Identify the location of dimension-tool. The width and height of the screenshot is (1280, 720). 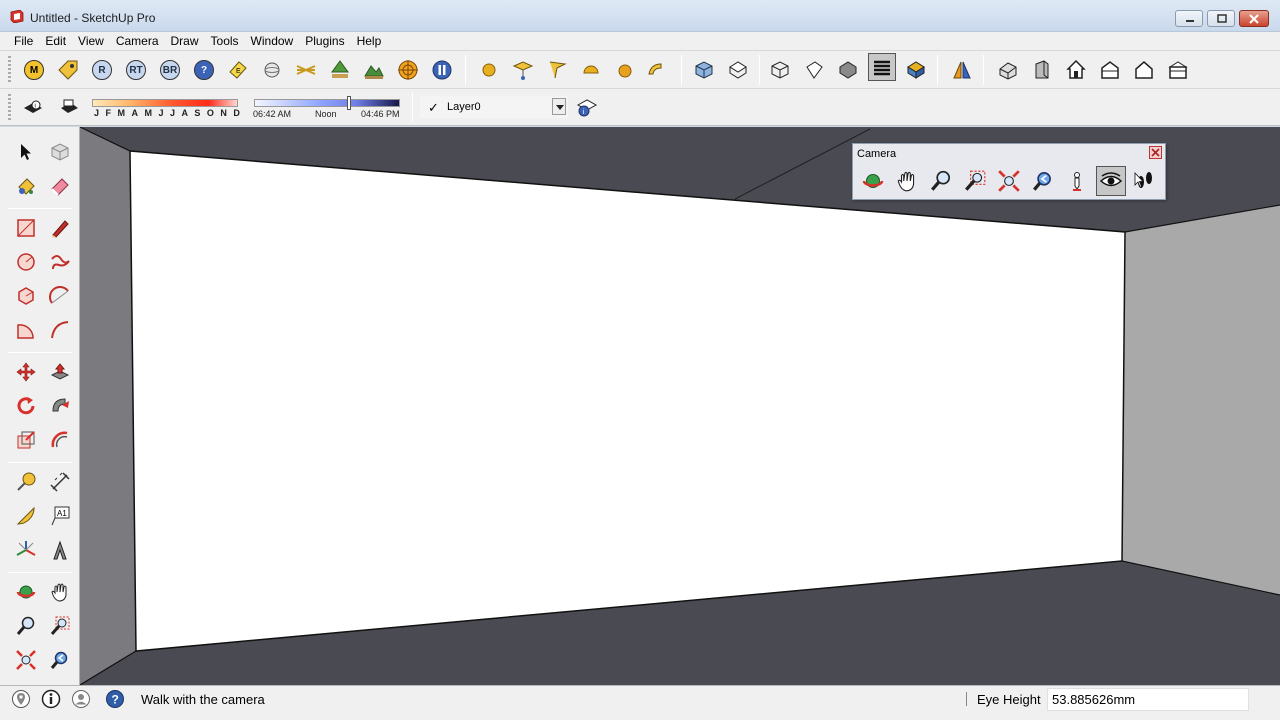
(60, 482).